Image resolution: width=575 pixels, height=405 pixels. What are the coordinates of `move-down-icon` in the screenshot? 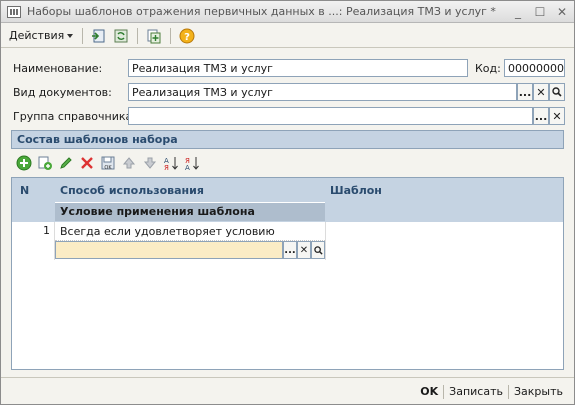 It's located at (150, 163).